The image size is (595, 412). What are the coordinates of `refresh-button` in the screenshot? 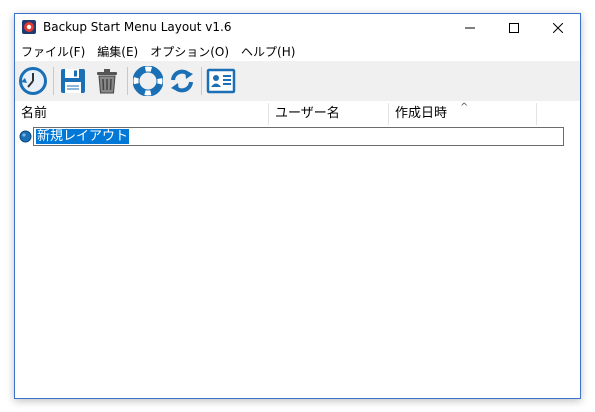 It's located at (182, 81).